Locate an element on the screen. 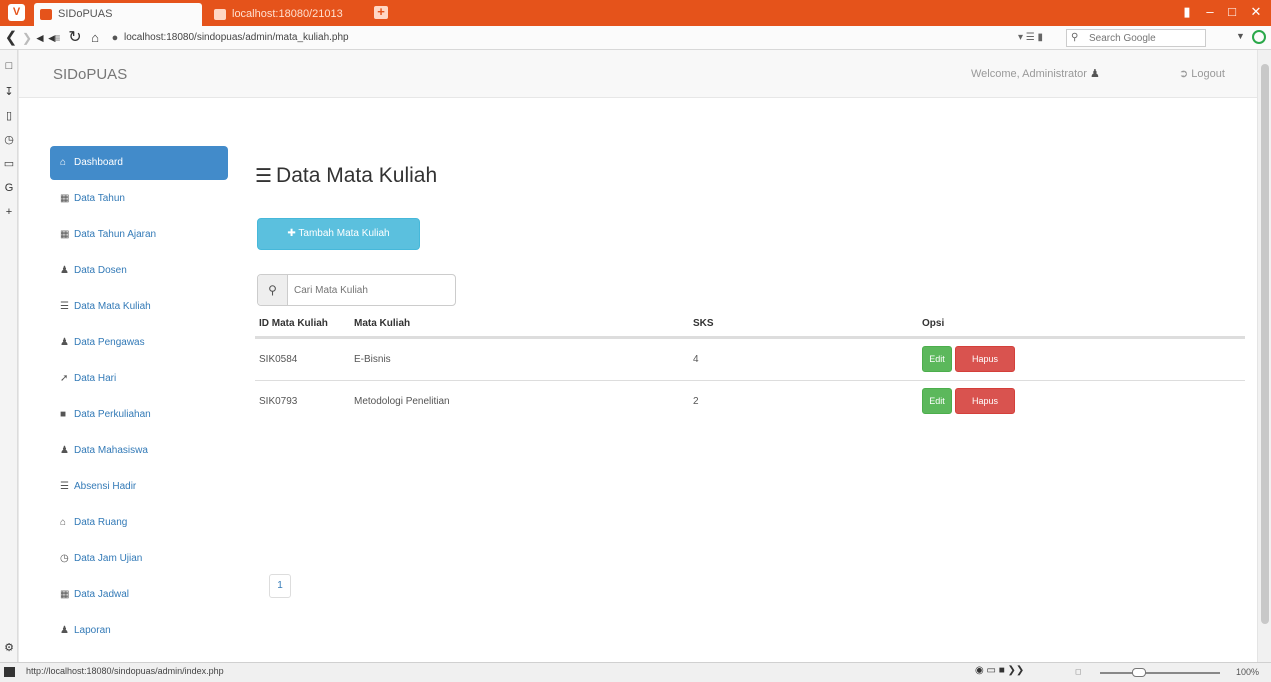  welcome-user: Welcome, Administrator ♟ is located at coordinates (1035, 73).